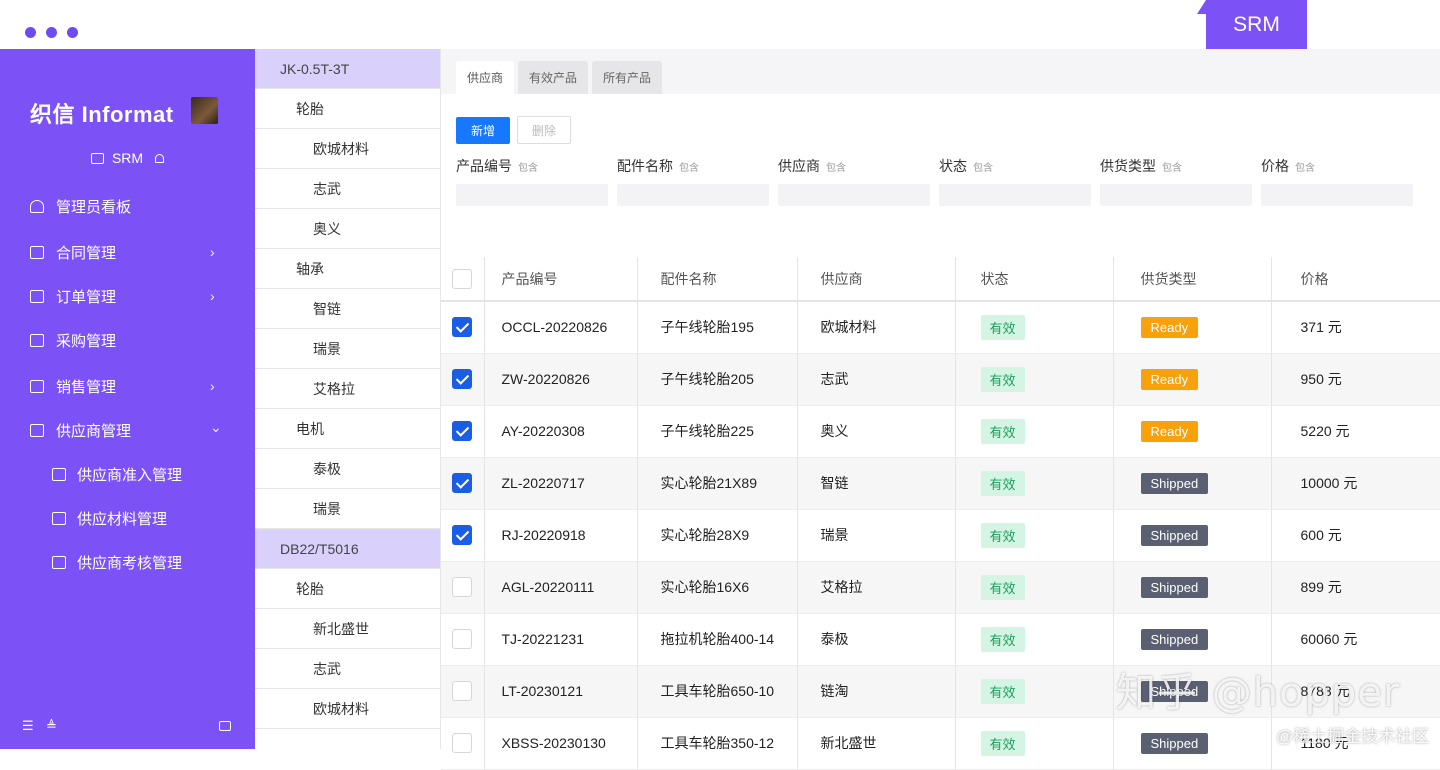 The height and width of the screenshot is (770, 1440). I want to click on add-button: 新增, so click(483, 130).